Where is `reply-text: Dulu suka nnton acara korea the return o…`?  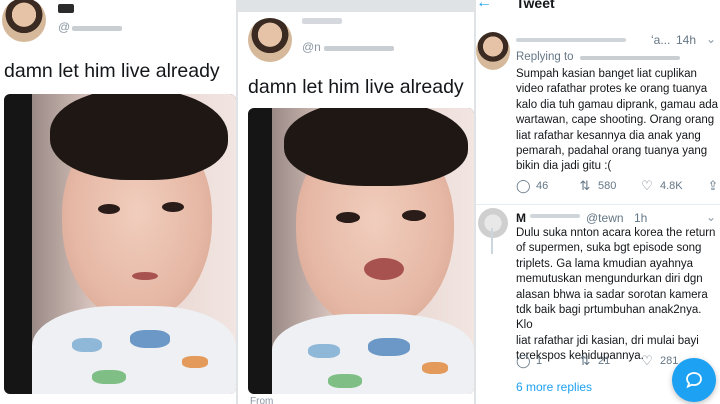 reply-text: Dulu suka nnton acara korea the return o… is located at coordinates (616, 295).